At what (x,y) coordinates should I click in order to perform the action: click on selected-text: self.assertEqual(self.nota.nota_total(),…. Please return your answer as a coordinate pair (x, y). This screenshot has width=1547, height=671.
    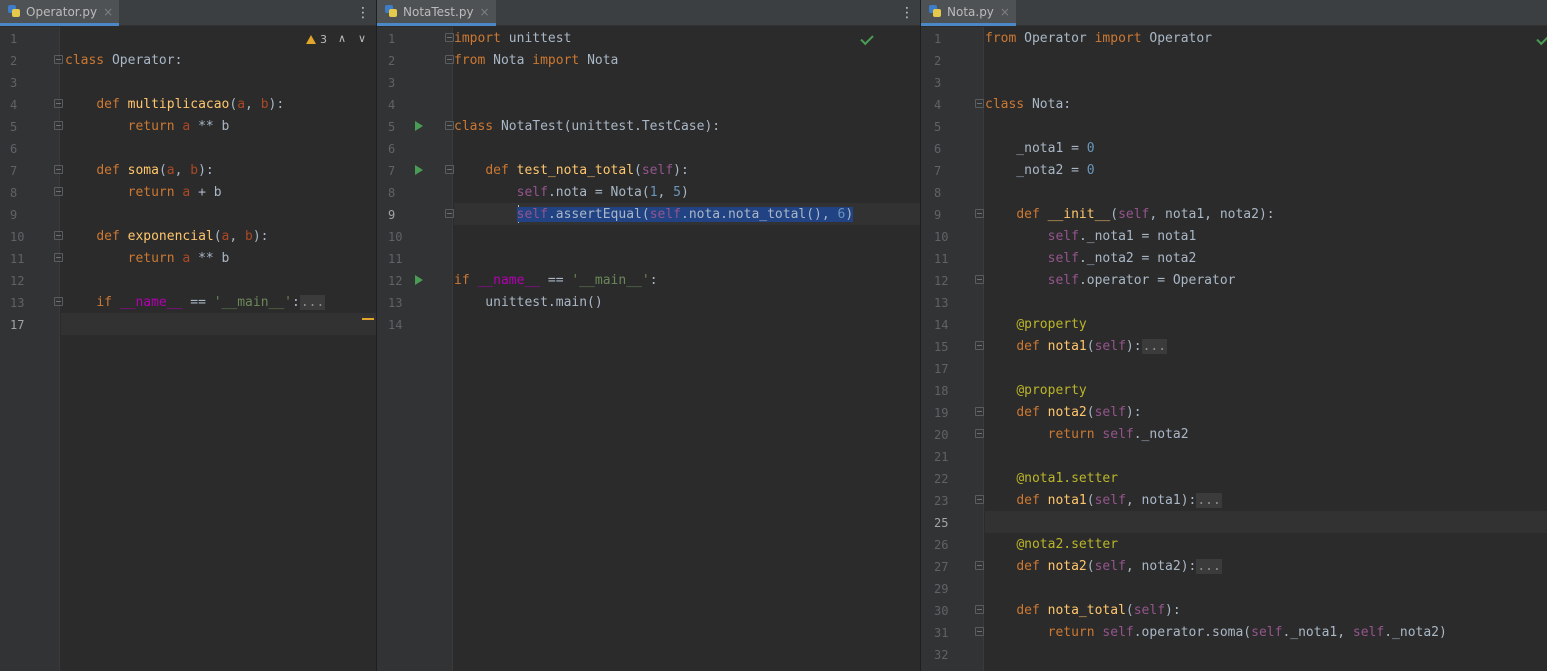
    Looking at the image, I should click on (685, 214).